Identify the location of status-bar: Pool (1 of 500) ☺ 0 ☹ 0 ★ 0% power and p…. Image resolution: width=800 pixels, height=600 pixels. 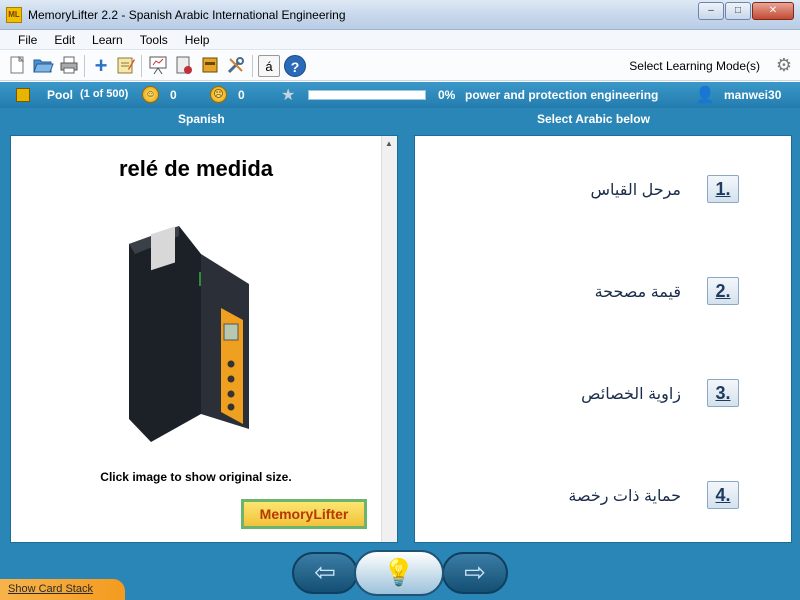
(400, 95).